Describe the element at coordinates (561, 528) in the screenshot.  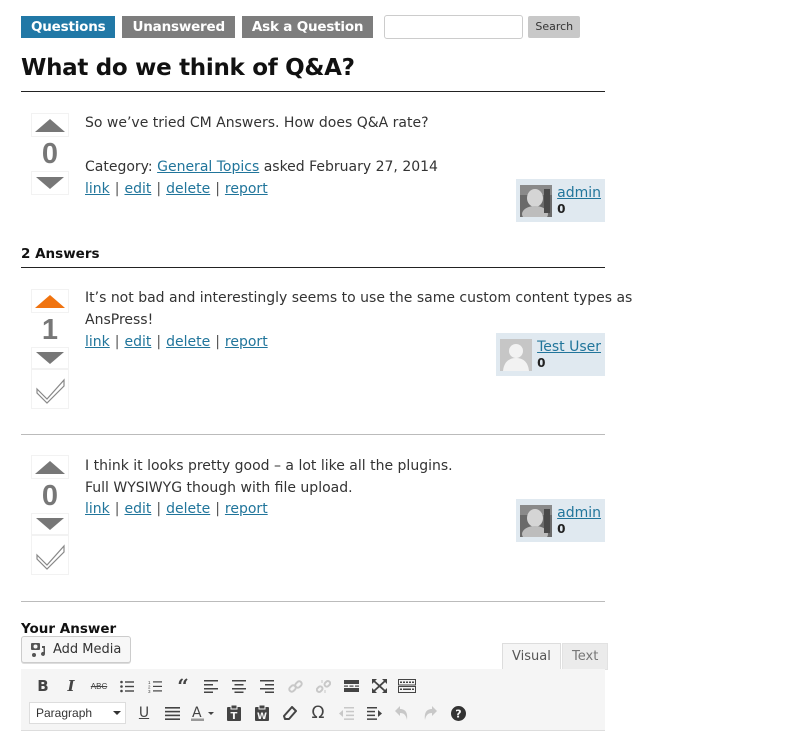
I see `author-reputation: 0` at that location.